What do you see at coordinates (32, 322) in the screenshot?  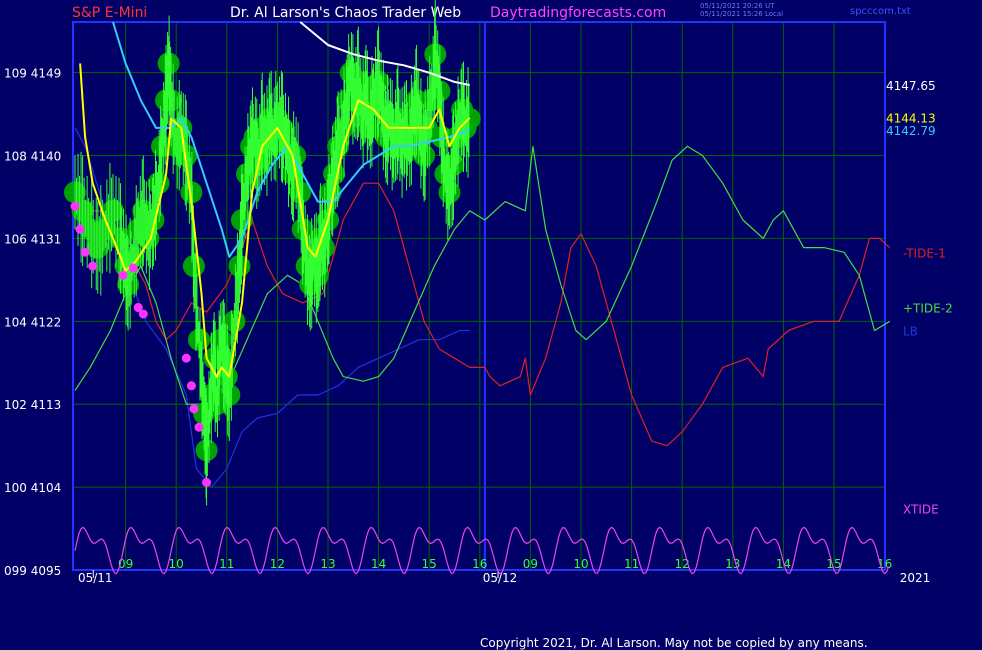 I see `y-tick-label: 104 4122` at bounding box center [32, 322].